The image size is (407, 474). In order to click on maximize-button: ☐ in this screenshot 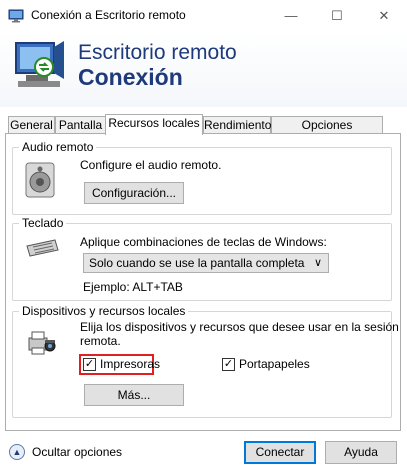, I will do `click(337, 15)`.